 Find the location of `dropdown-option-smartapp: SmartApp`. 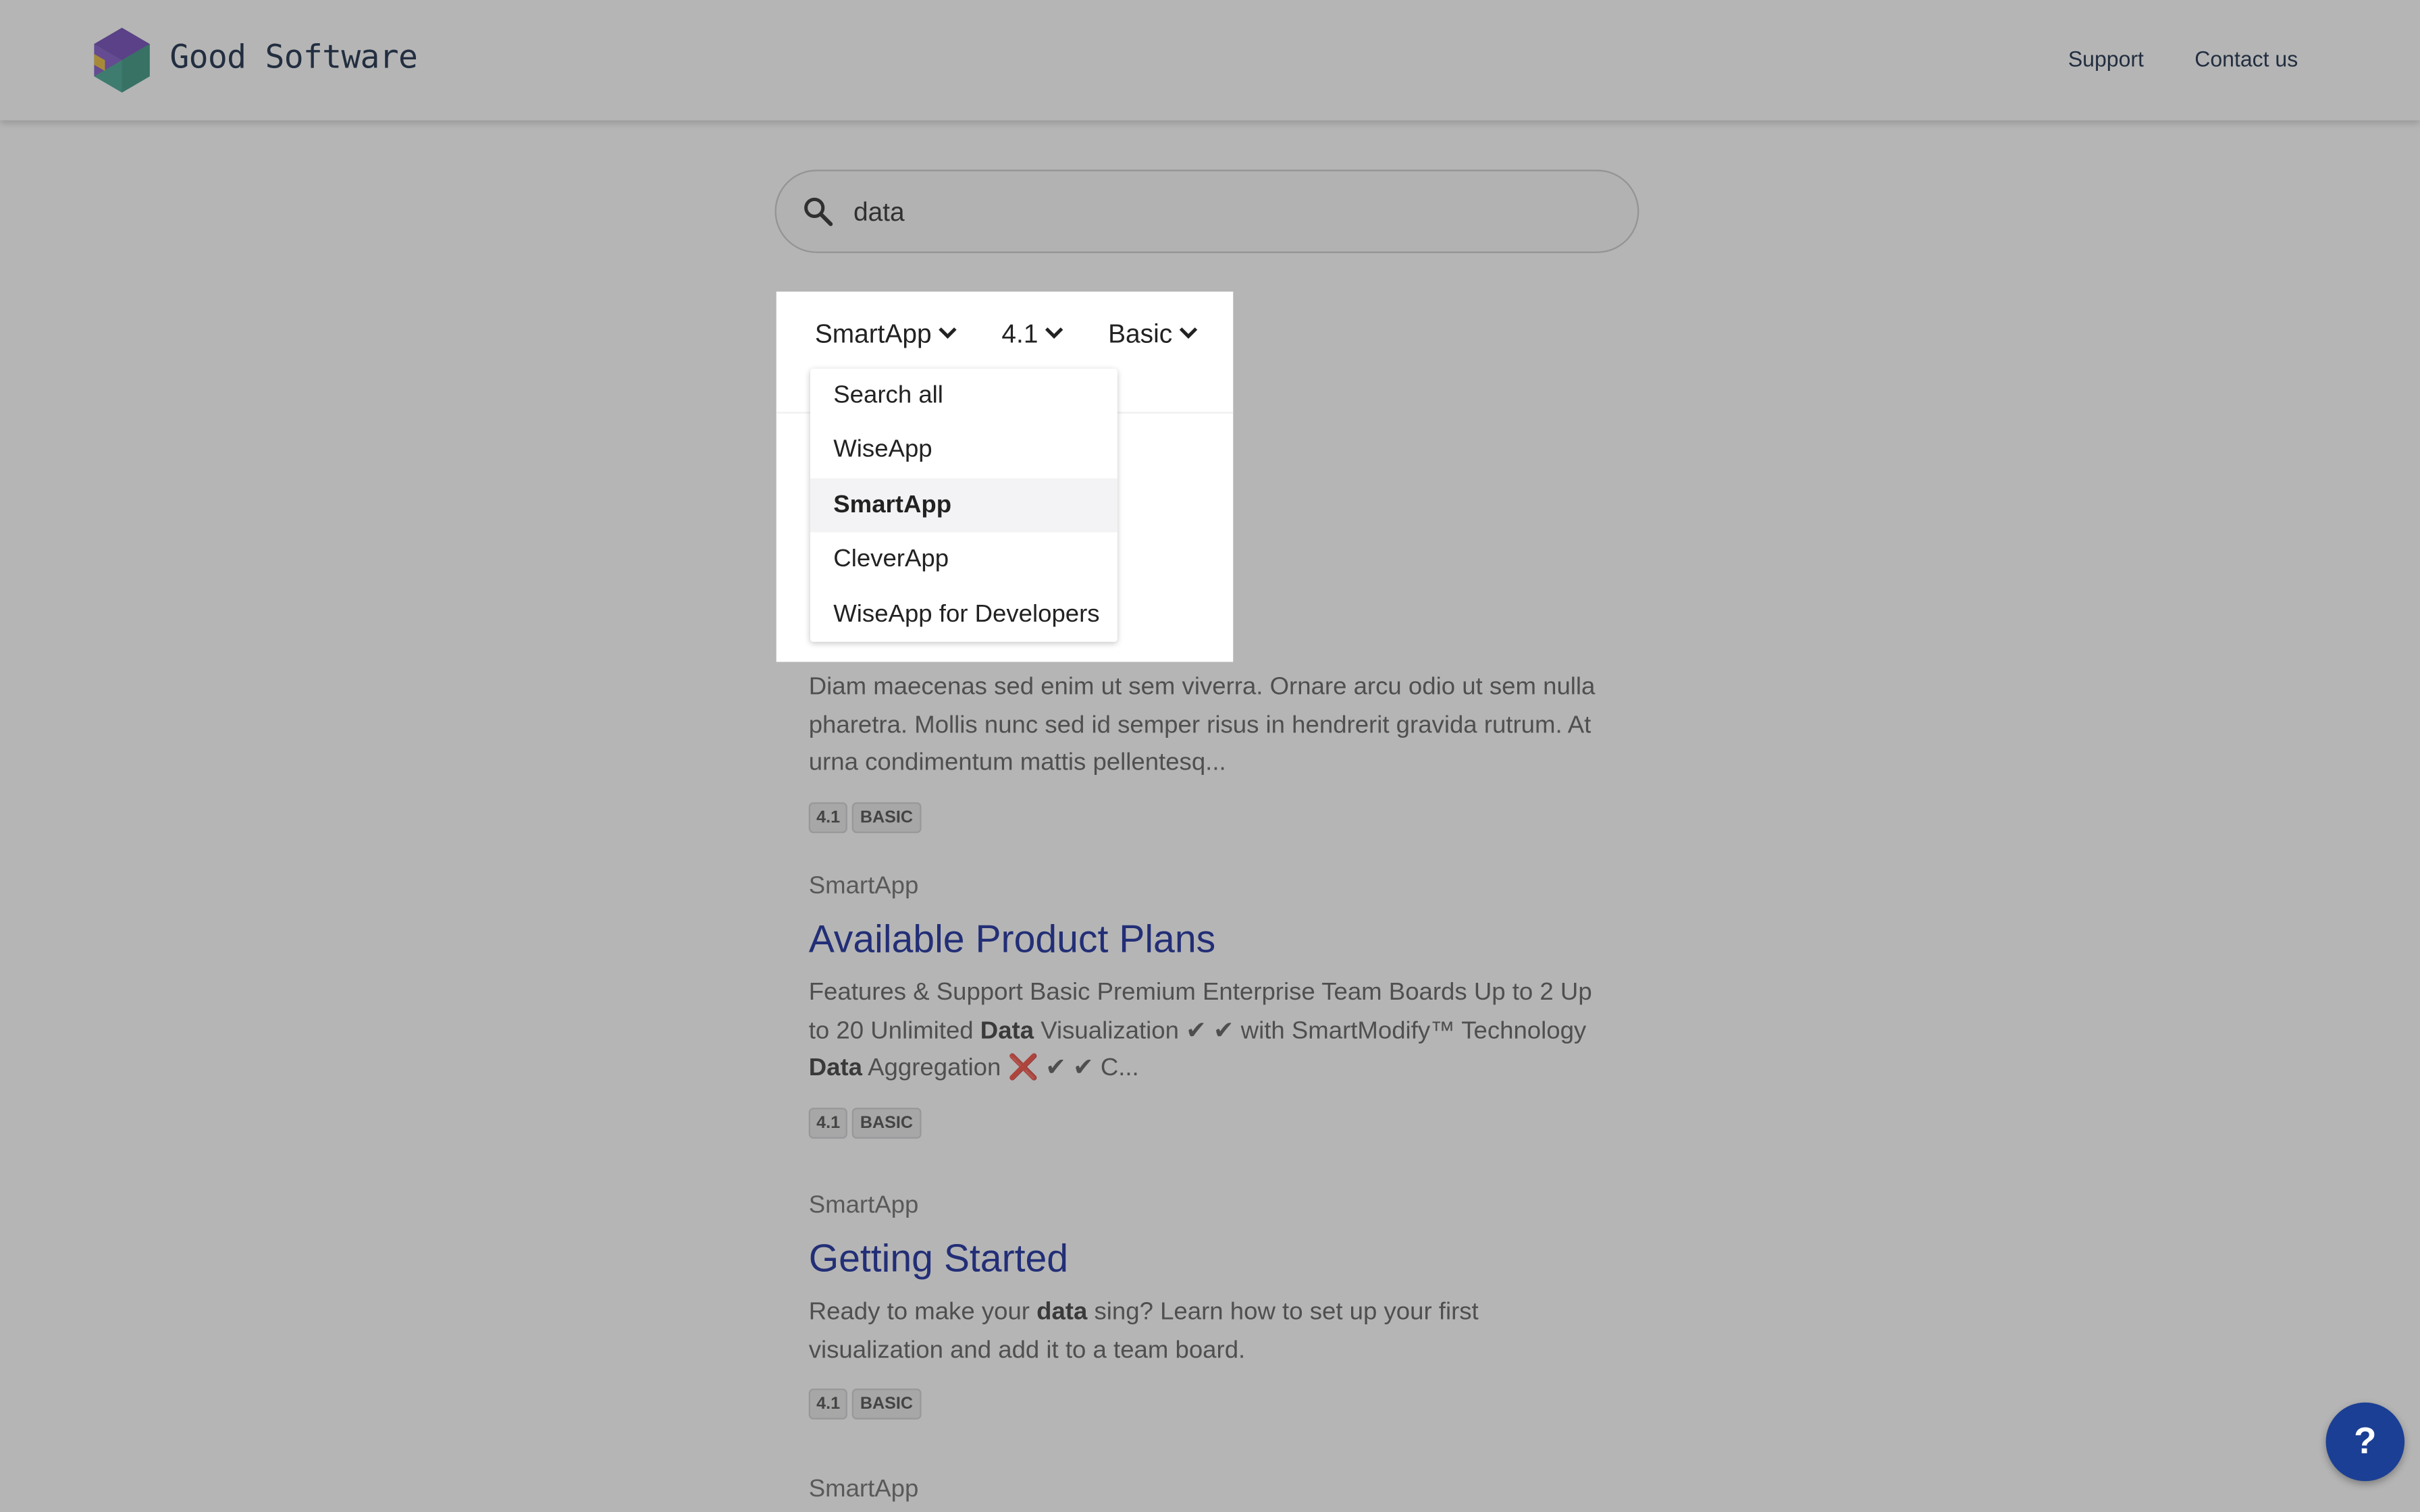

dropdown-option-smartapp: SmartApp is located at coordinates (963, 505).